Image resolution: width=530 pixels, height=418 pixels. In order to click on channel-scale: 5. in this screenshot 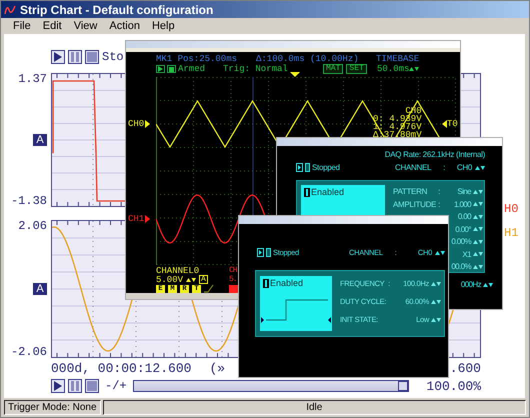, I will do `click(233, 280)`.